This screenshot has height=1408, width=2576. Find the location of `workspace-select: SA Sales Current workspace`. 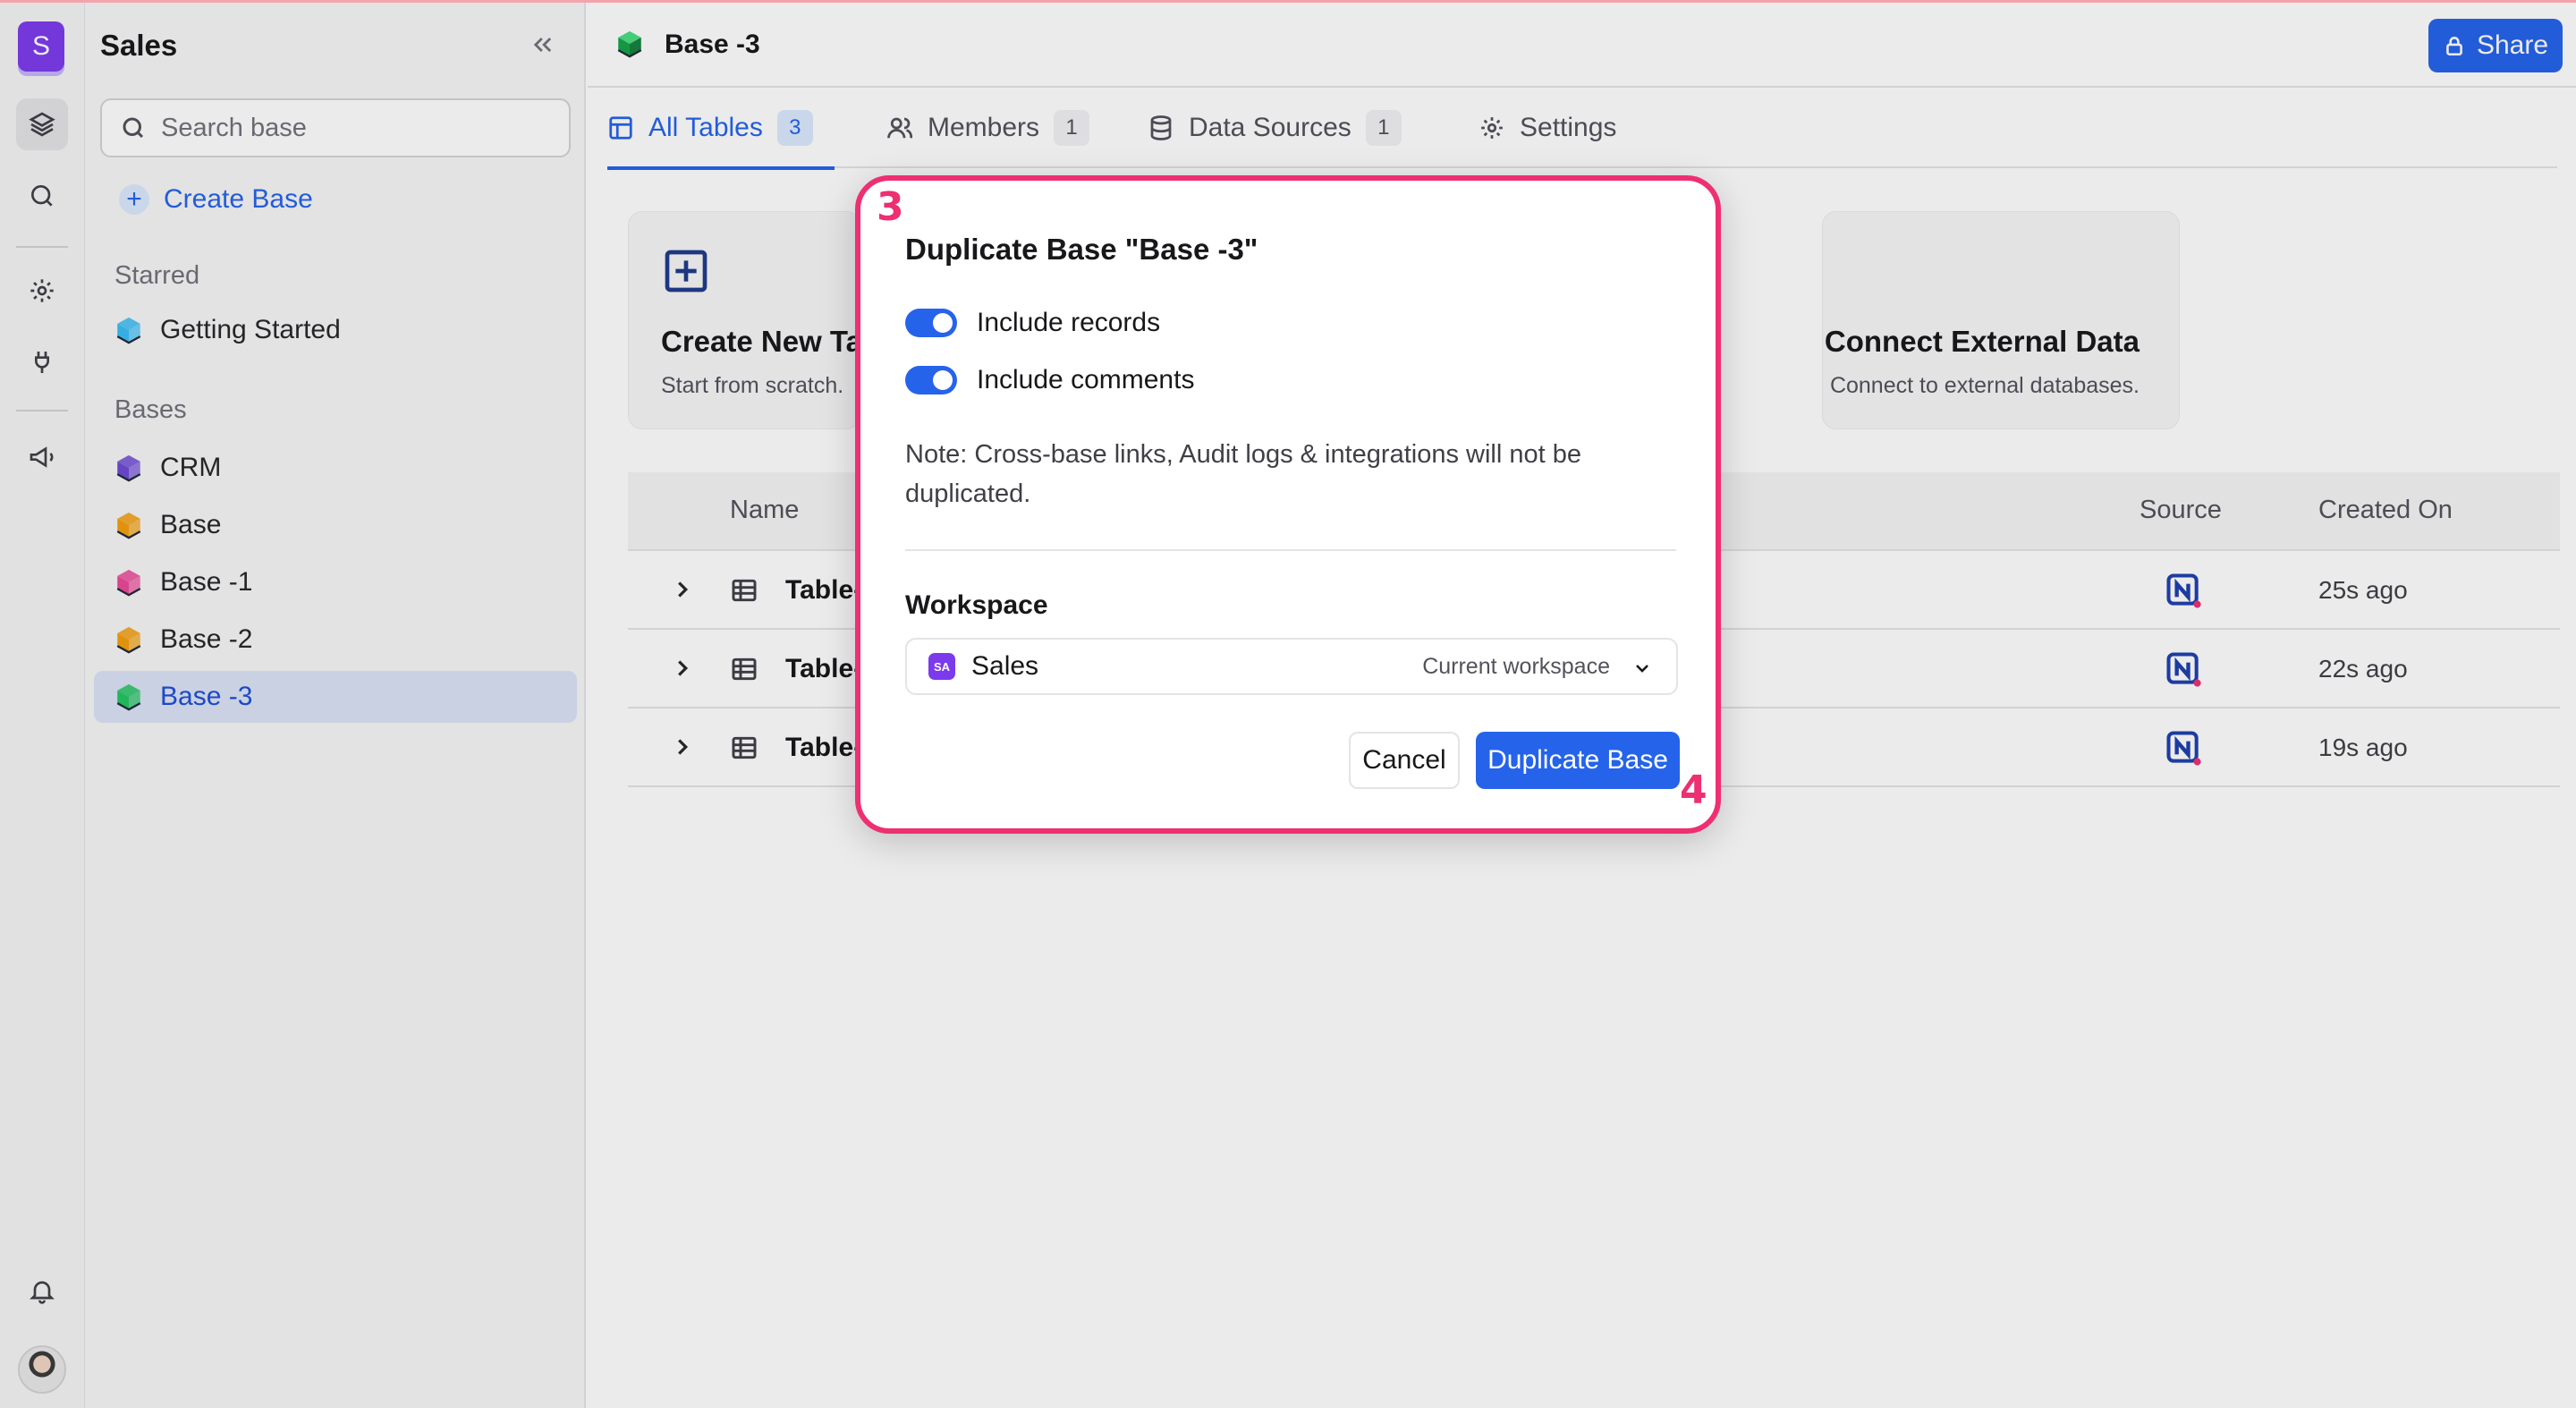

workspace-select: SA Sales Current workspace is located at coordinates (1291, 666).